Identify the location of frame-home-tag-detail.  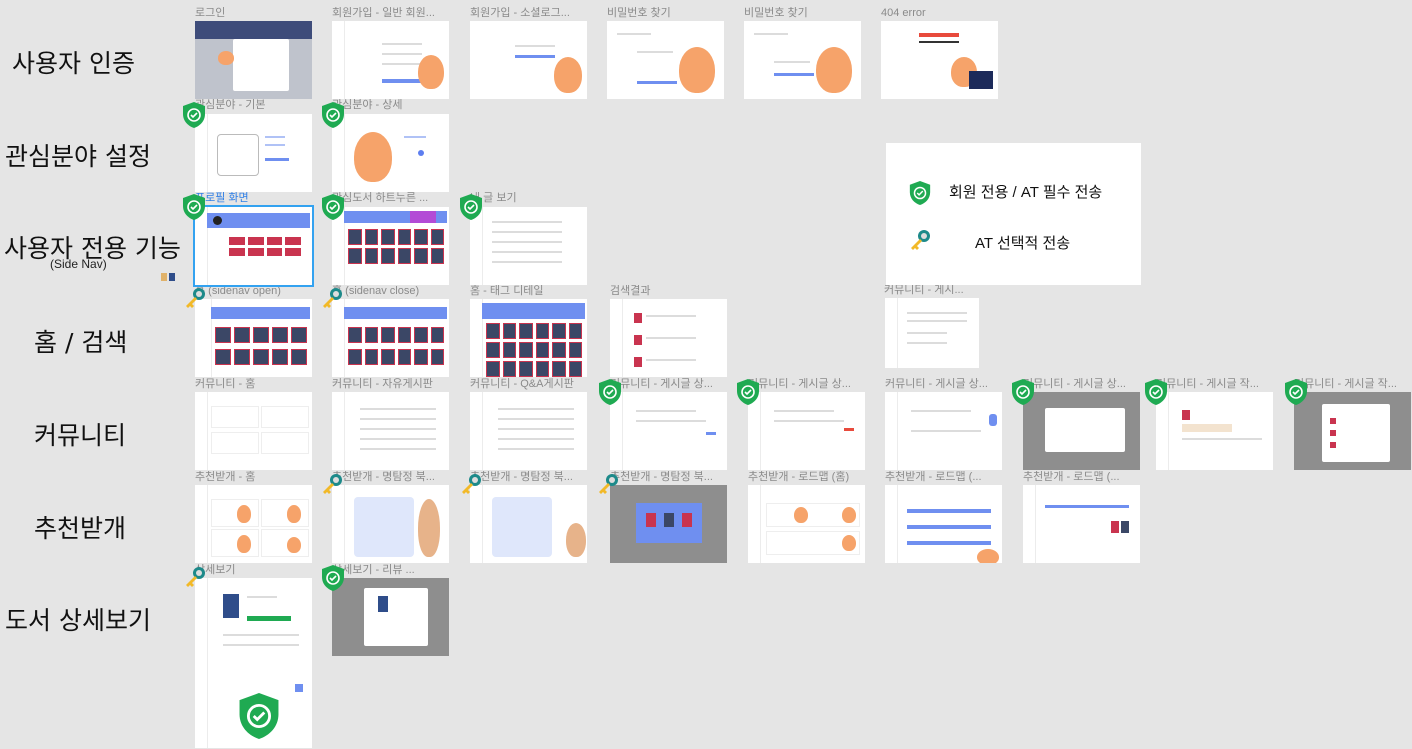
(528, 338).